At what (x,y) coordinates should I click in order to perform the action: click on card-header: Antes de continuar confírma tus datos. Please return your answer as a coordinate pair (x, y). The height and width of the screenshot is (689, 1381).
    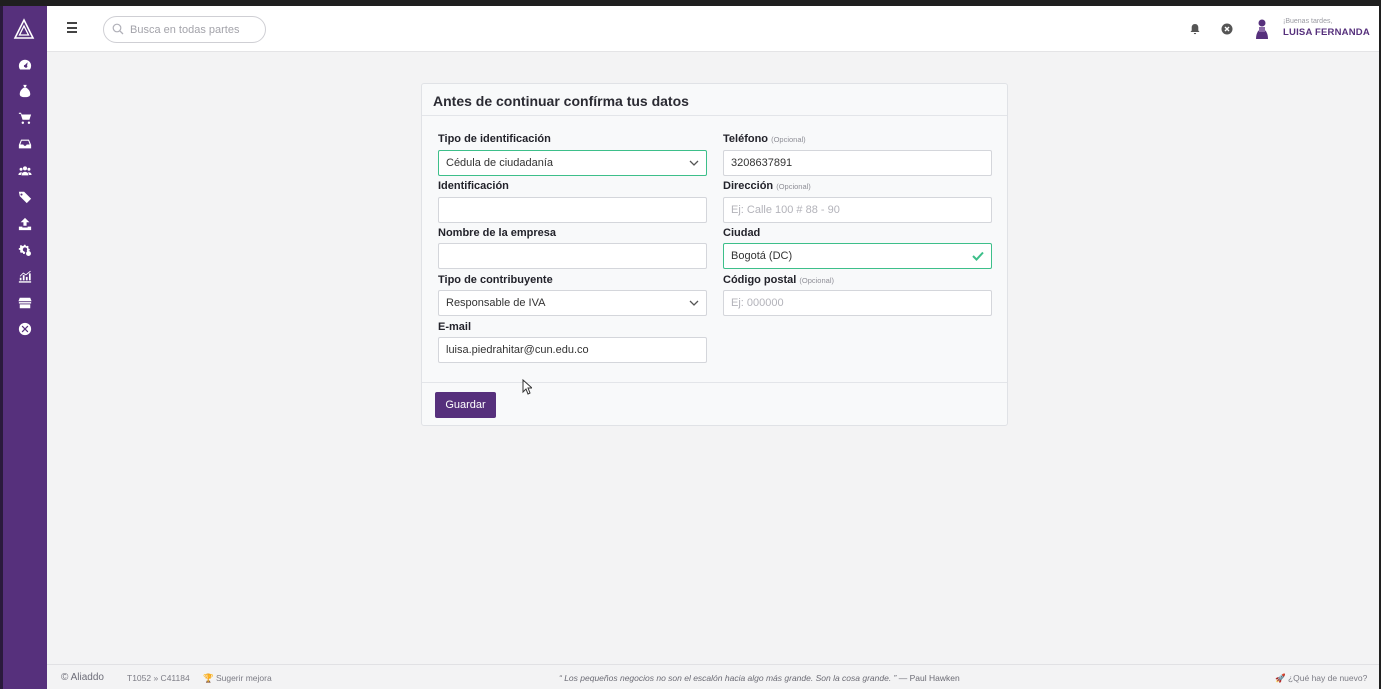
    Looking at the image, I should click on (714, 100).